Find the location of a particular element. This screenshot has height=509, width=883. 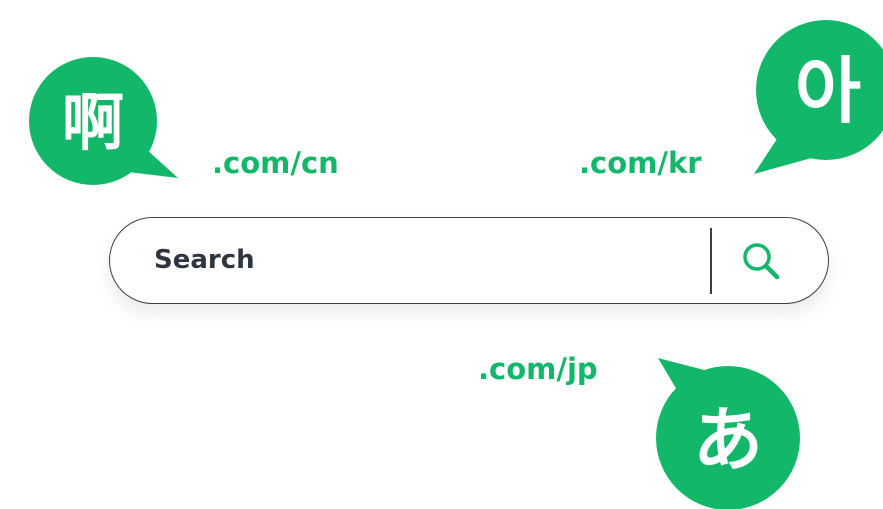

domain-label-kr: .com/kr is located at coordinates (640, 163).